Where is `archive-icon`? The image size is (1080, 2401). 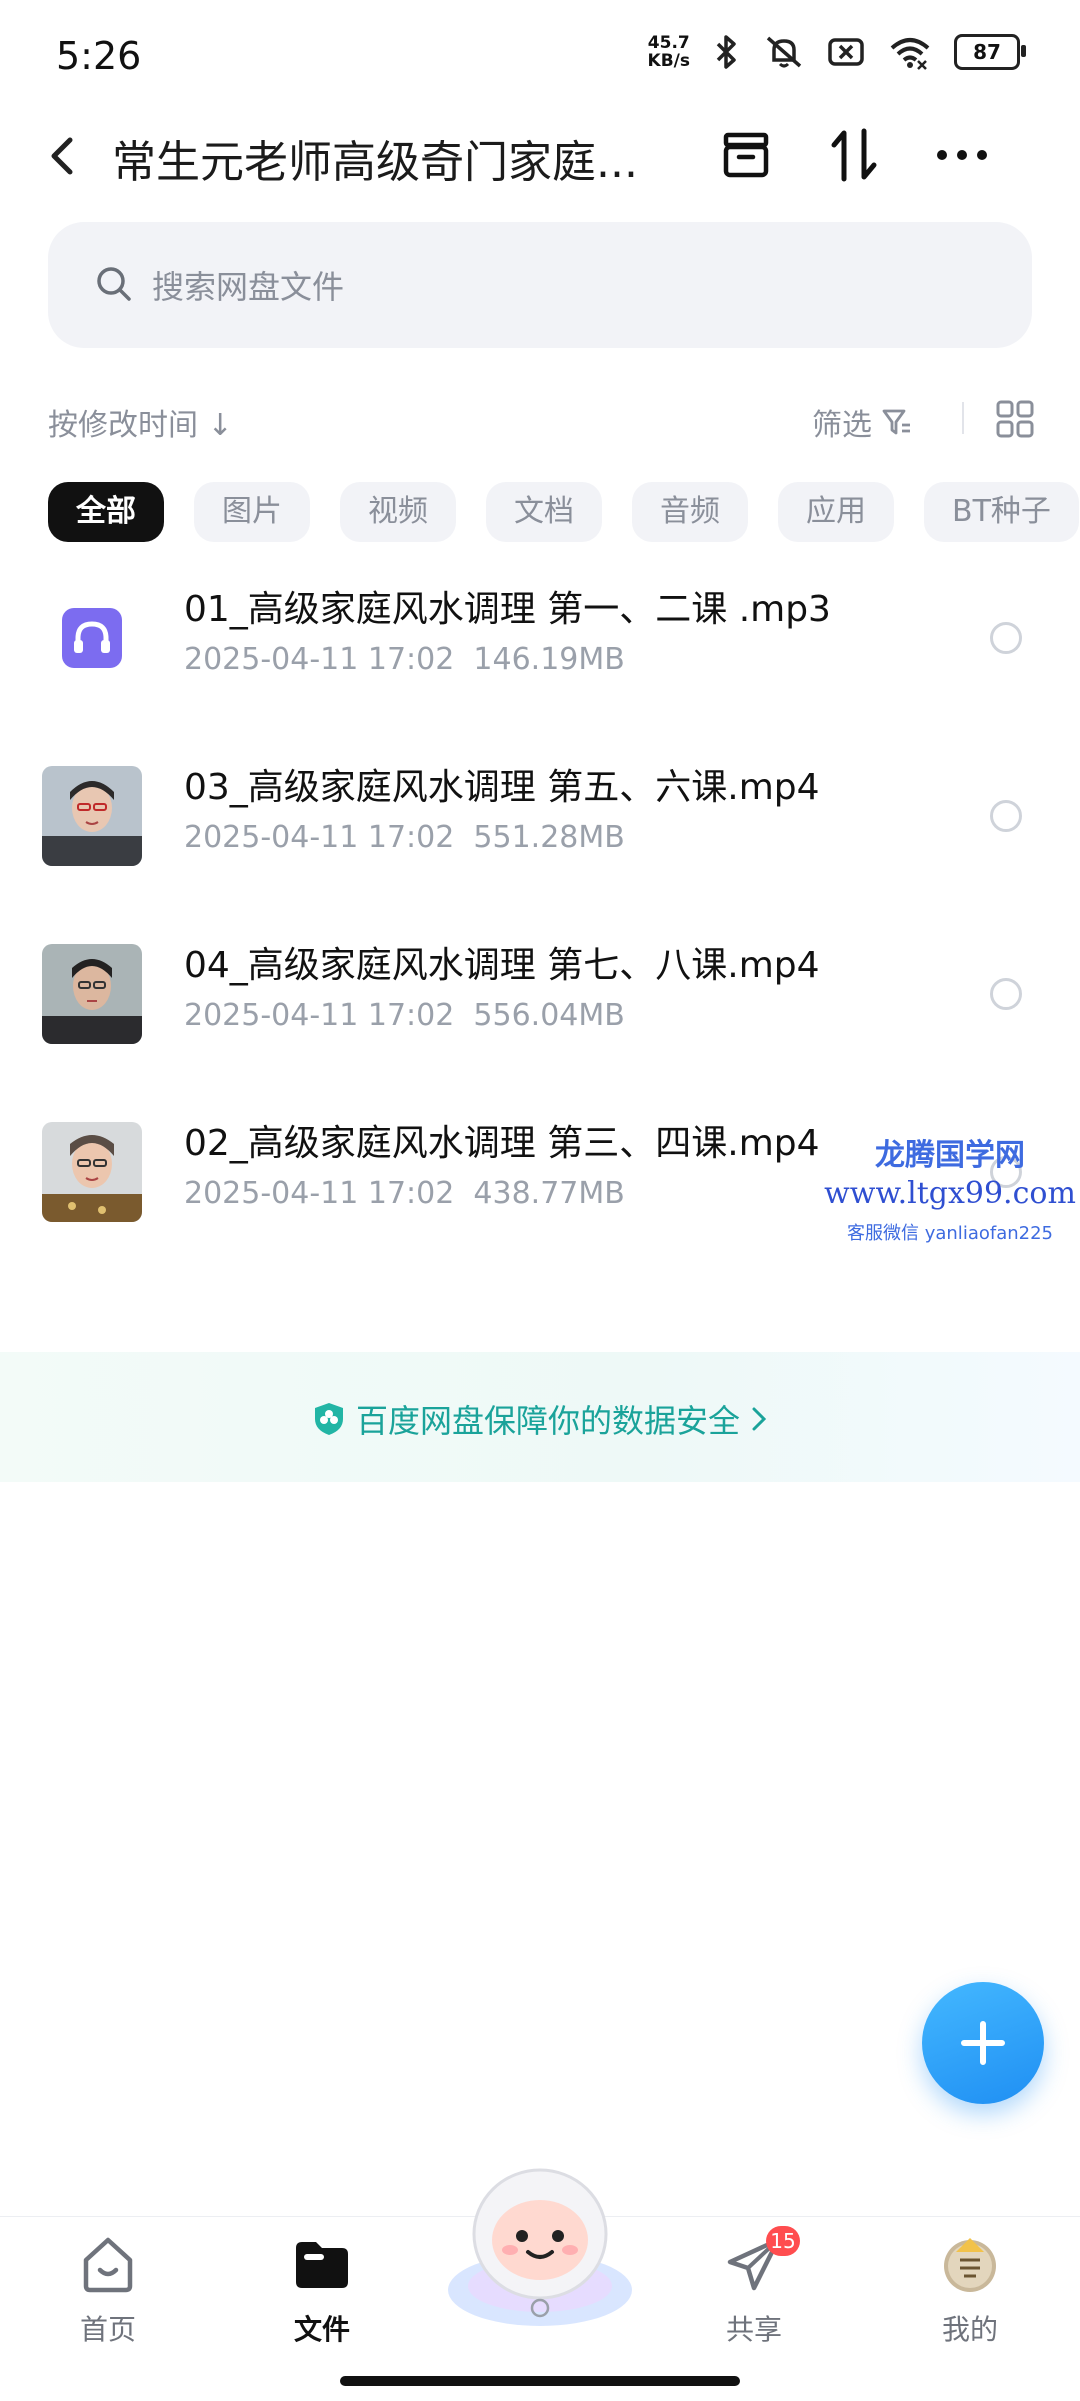 archive-icon is located at coordinates (746, 155).